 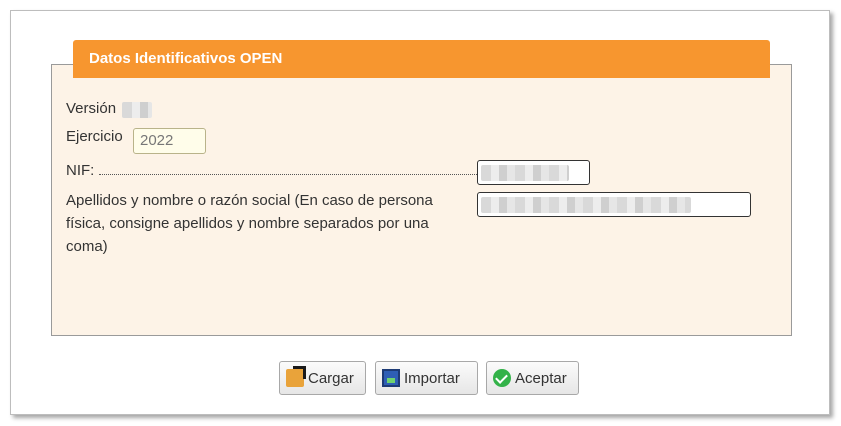 I want to click on ejercicio-label: Ejercicio, so click(x=94, y=136).